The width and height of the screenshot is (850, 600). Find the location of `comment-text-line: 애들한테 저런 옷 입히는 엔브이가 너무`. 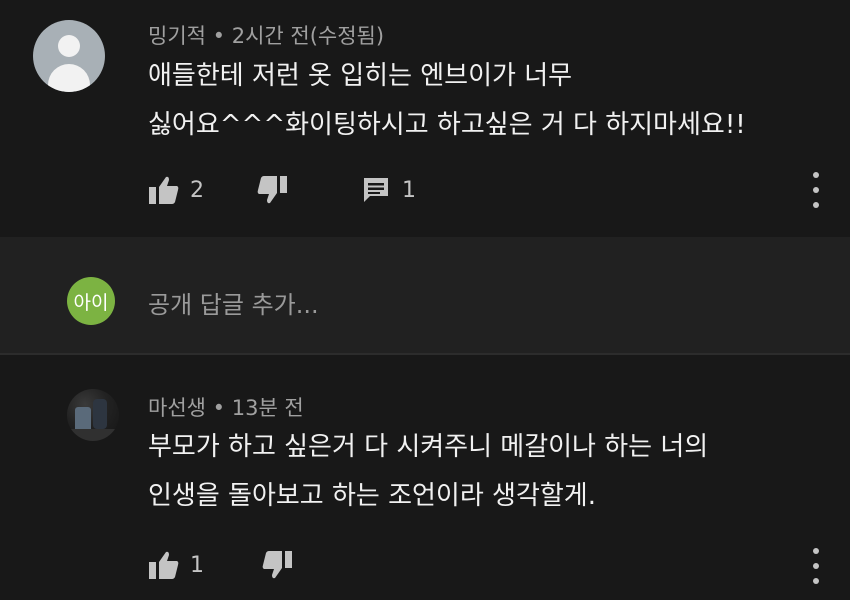

comment-text-line: 애들한테 저런 옷 입히는 엔브이가 너무 is located at coordinates (360, 76).